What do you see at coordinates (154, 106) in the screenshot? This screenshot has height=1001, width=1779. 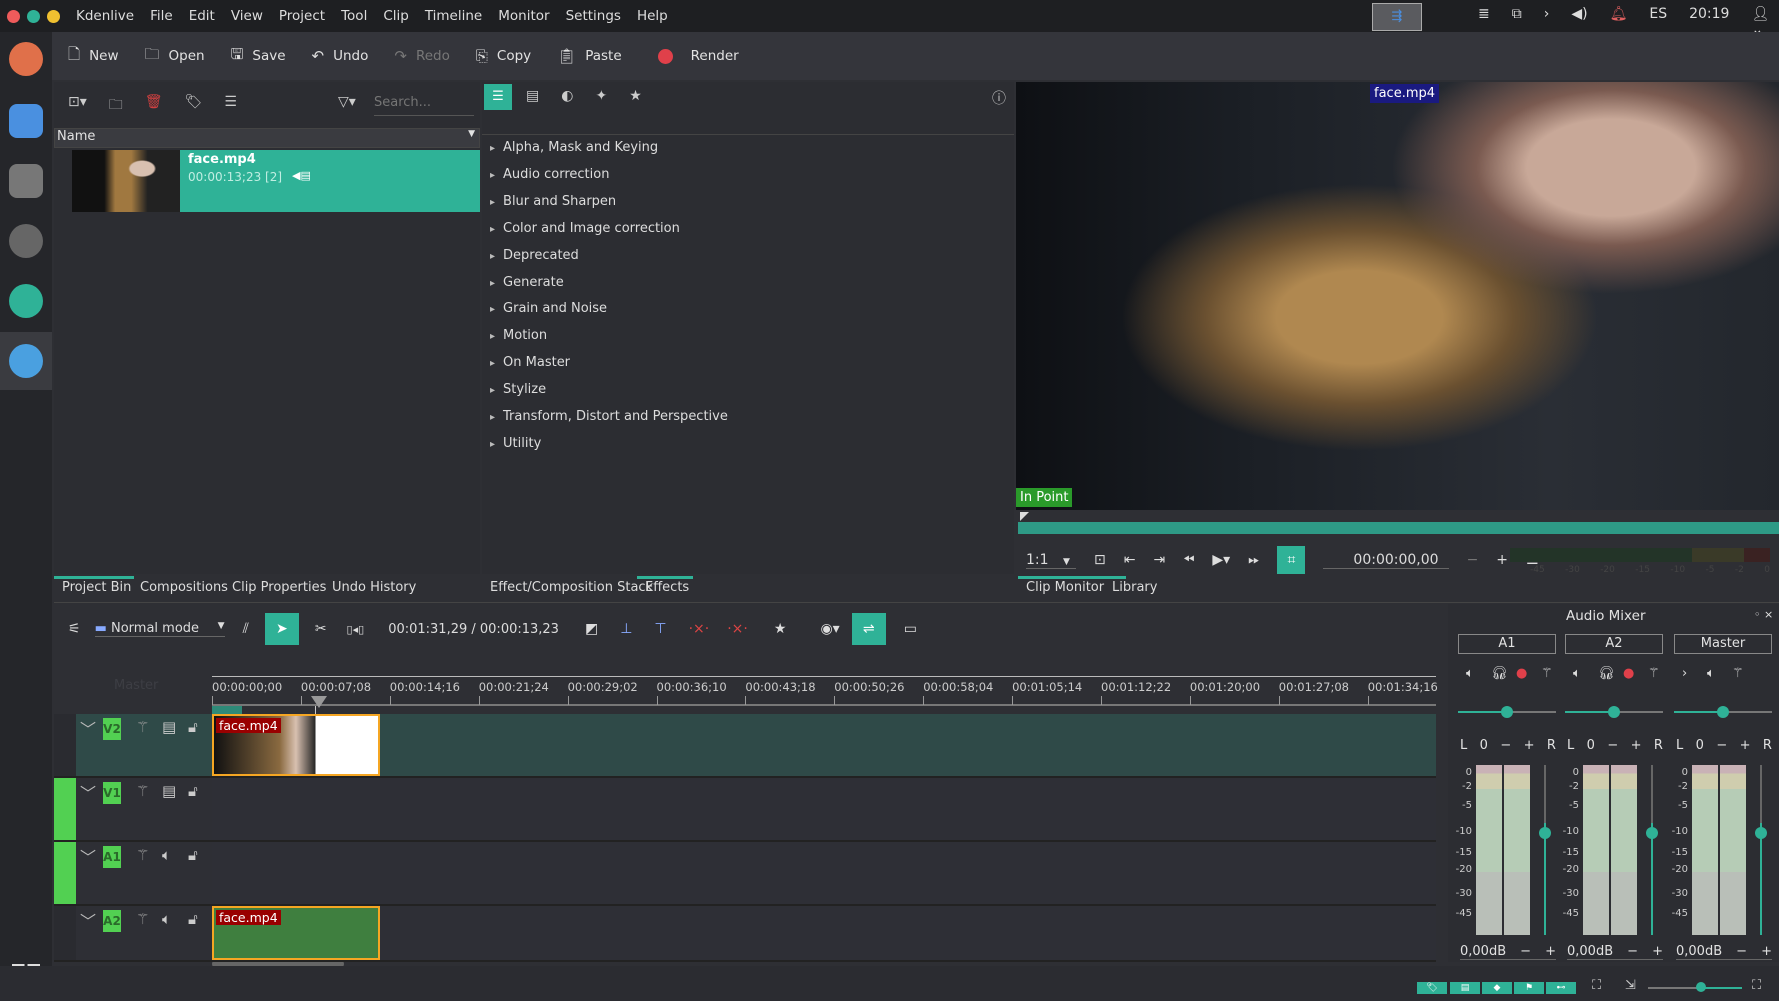 I see `delete-icon: 🗑︎` at bounding box center [154, 106].